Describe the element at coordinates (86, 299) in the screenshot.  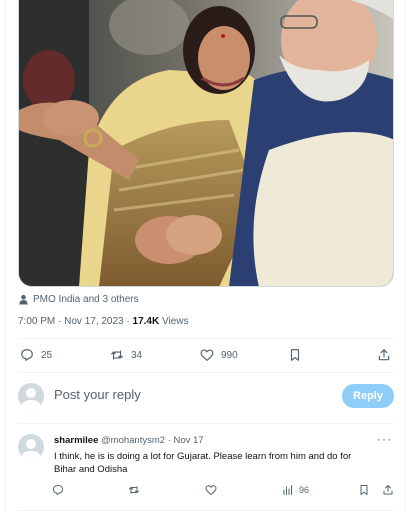
I see `tagged-people-label: PMO India and 3 others` at that location.